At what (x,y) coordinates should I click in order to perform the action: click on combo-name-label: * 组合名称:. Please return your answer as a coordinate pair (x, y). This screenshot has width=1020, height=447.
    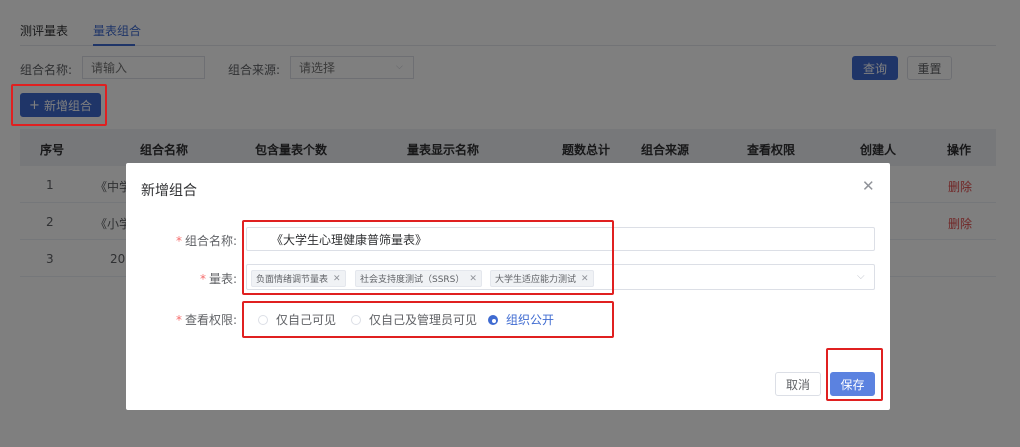
    Looking at the image, I should click on (207, 241).